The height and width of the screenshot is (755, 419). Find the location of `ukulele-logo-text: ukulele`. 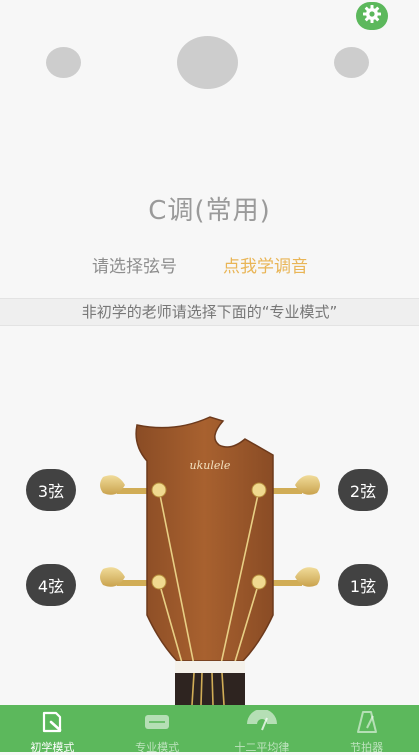

ukulele-logo-text: ukulele is located at coordinates (210, 465).